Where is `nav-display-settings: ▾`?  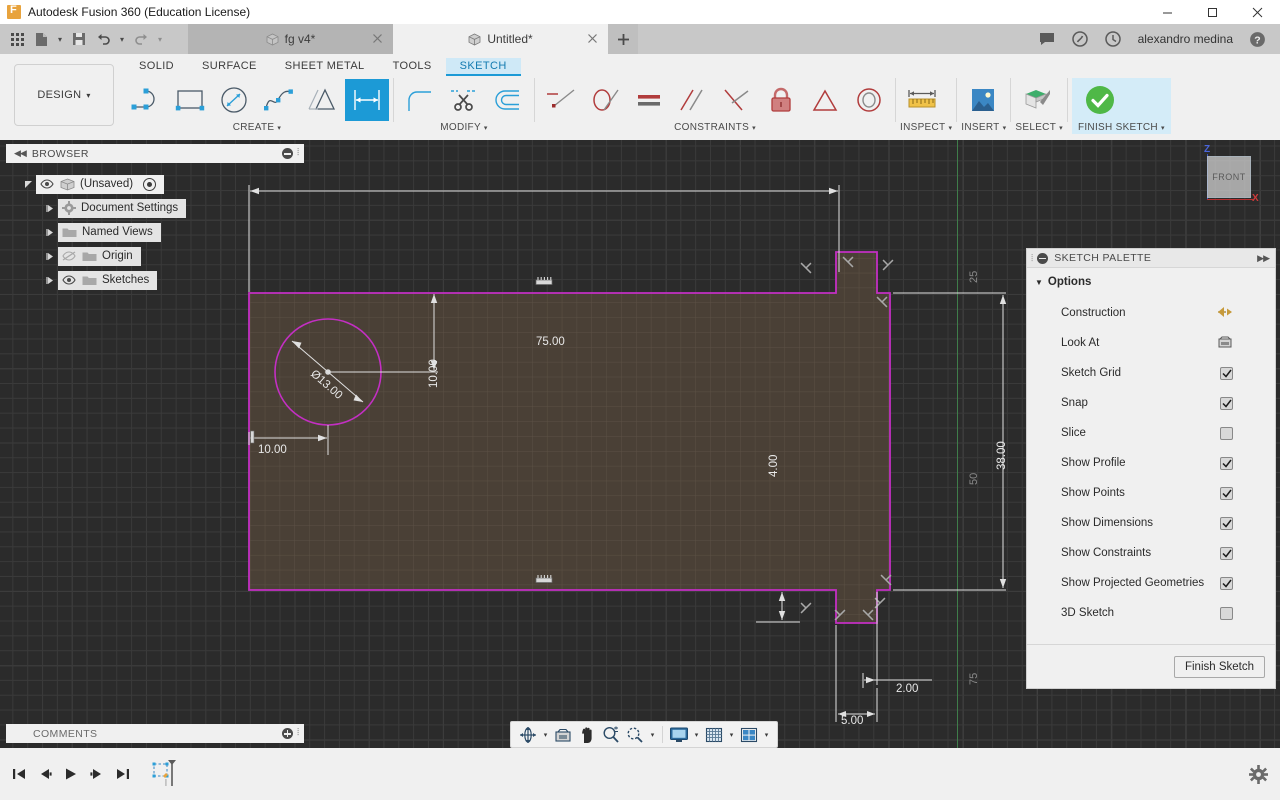
nav-display-settings: ▾ is located at coordinates (684, 734).